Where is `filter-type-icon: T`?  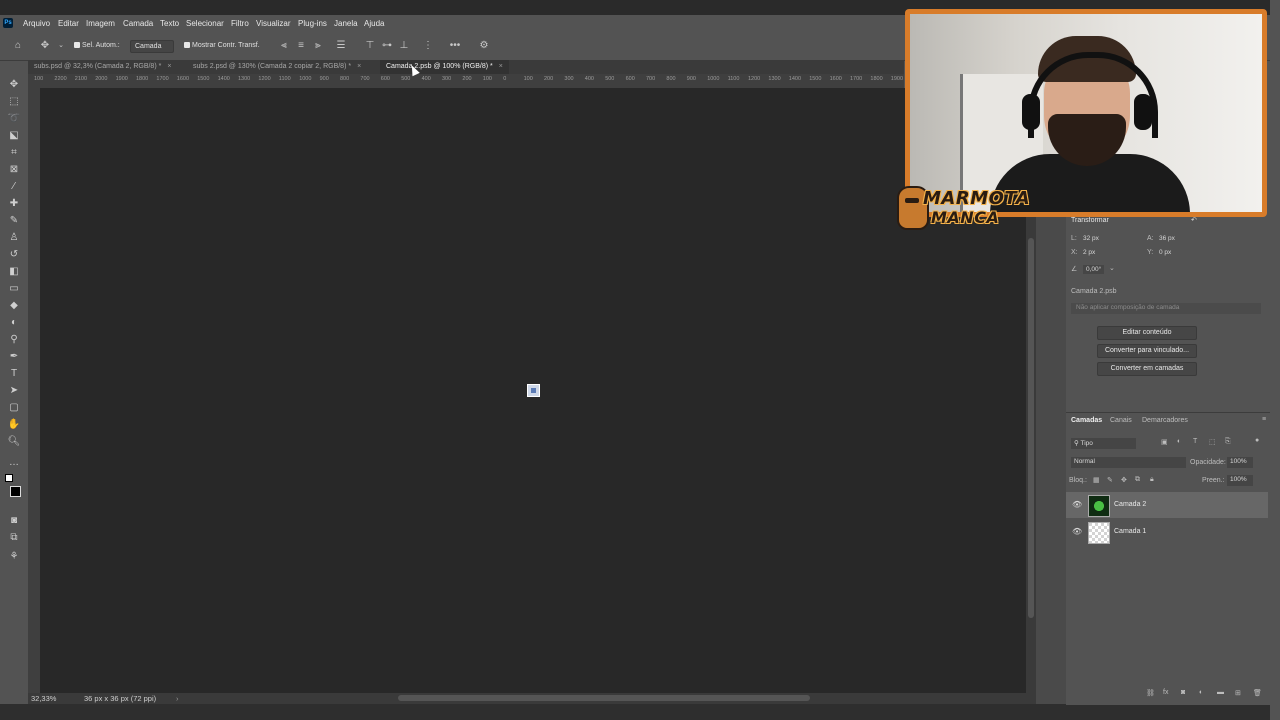 filter-type-icon: T is located at coordinates (1195, 441).